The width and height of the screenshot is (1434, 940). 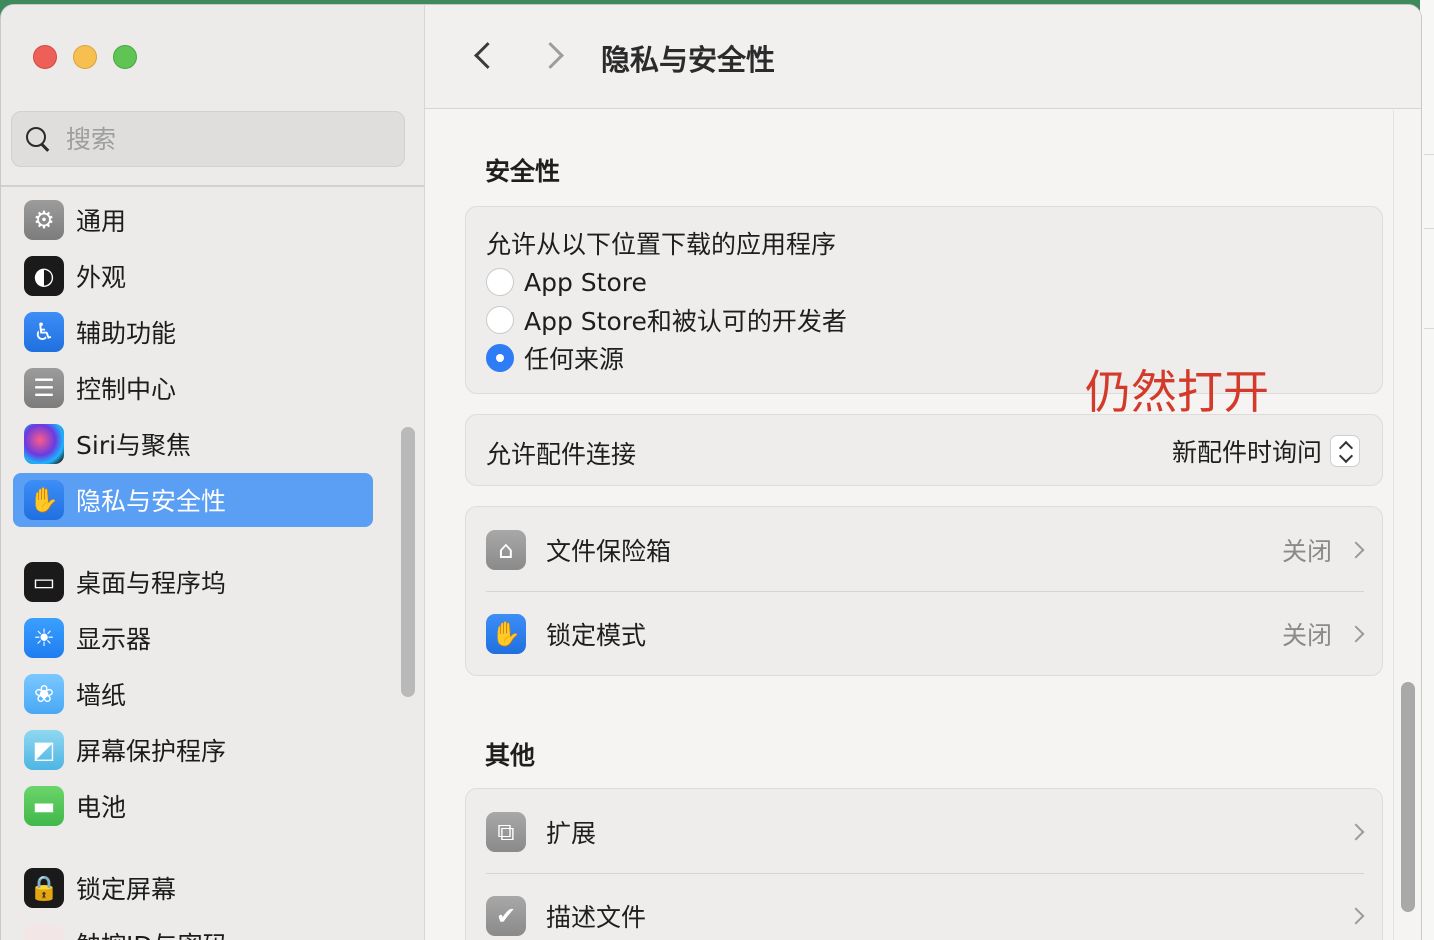 What do you see at coordinates (500, 358) in the screenshot?
I see `radio-button-checked` at bounding box center [500, 358].